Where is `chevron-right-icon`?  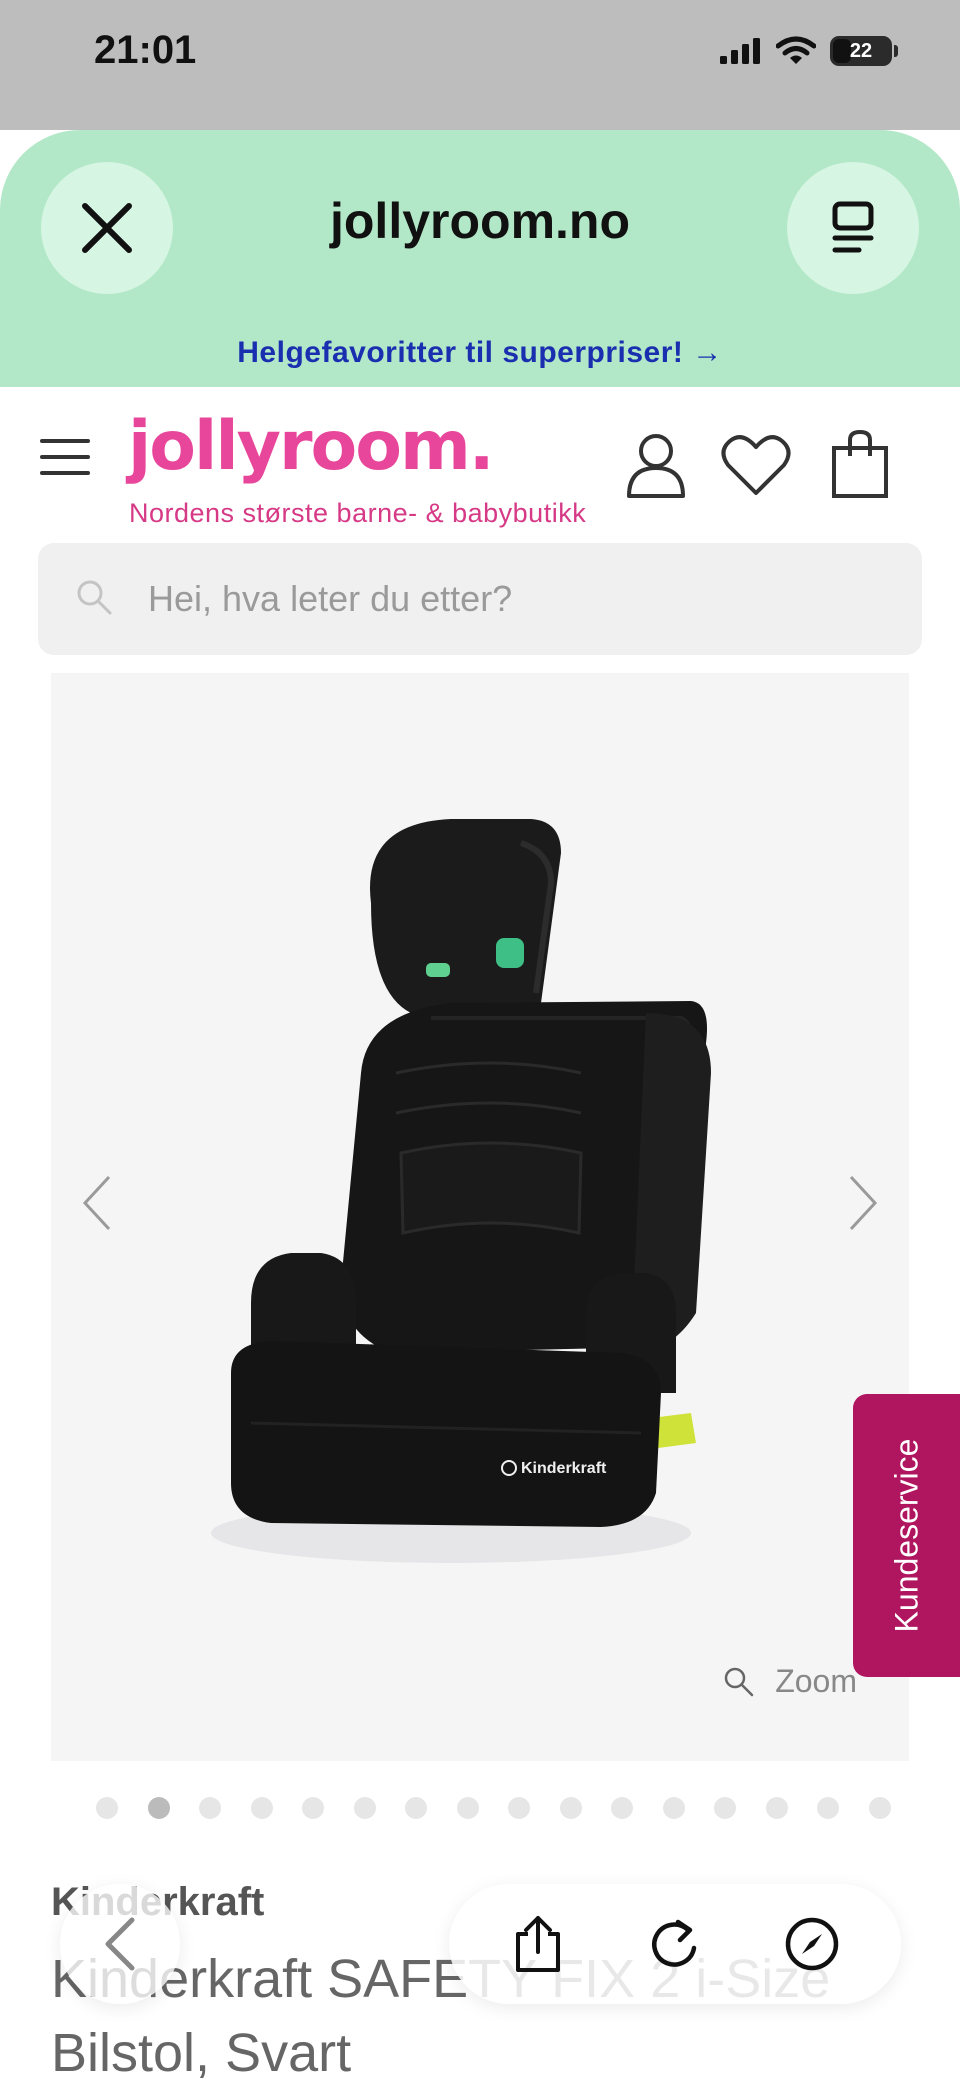 chevron-right-icon is located at coordinates (863, 1203).